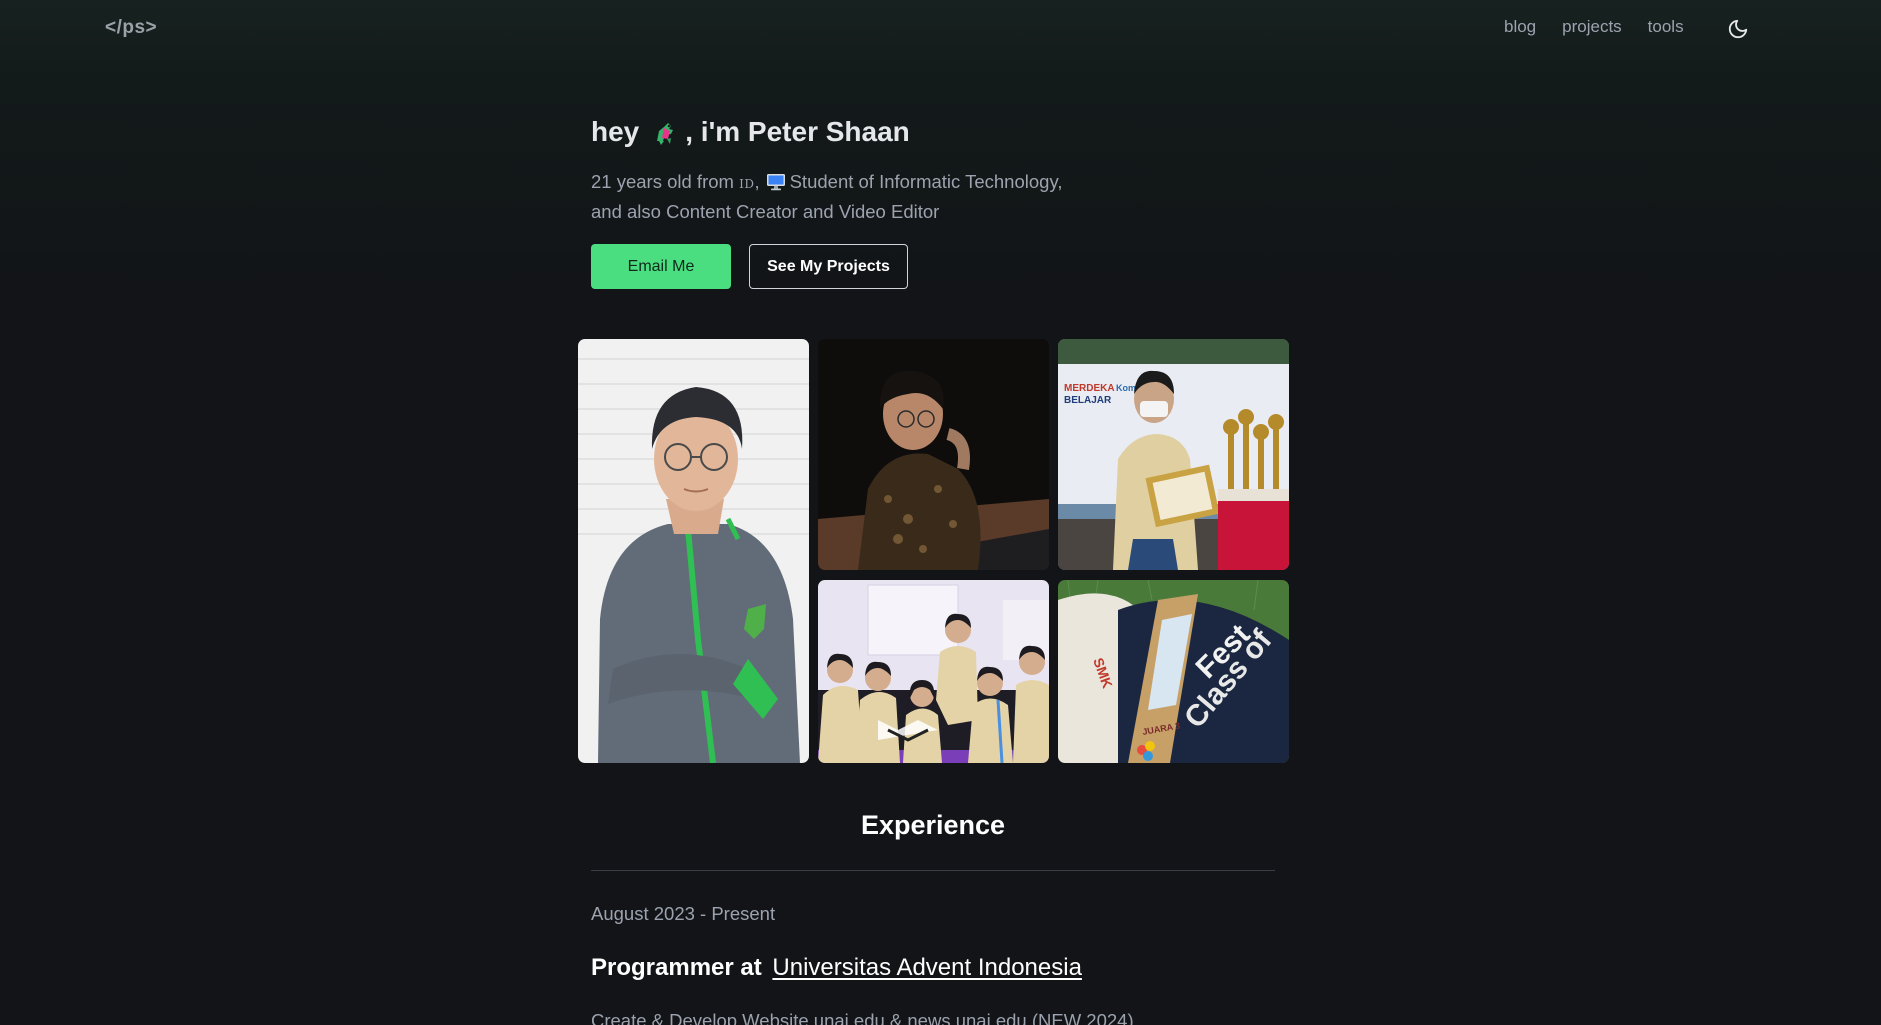  I want to click on experience-heading: Experience, so click(933, 825).